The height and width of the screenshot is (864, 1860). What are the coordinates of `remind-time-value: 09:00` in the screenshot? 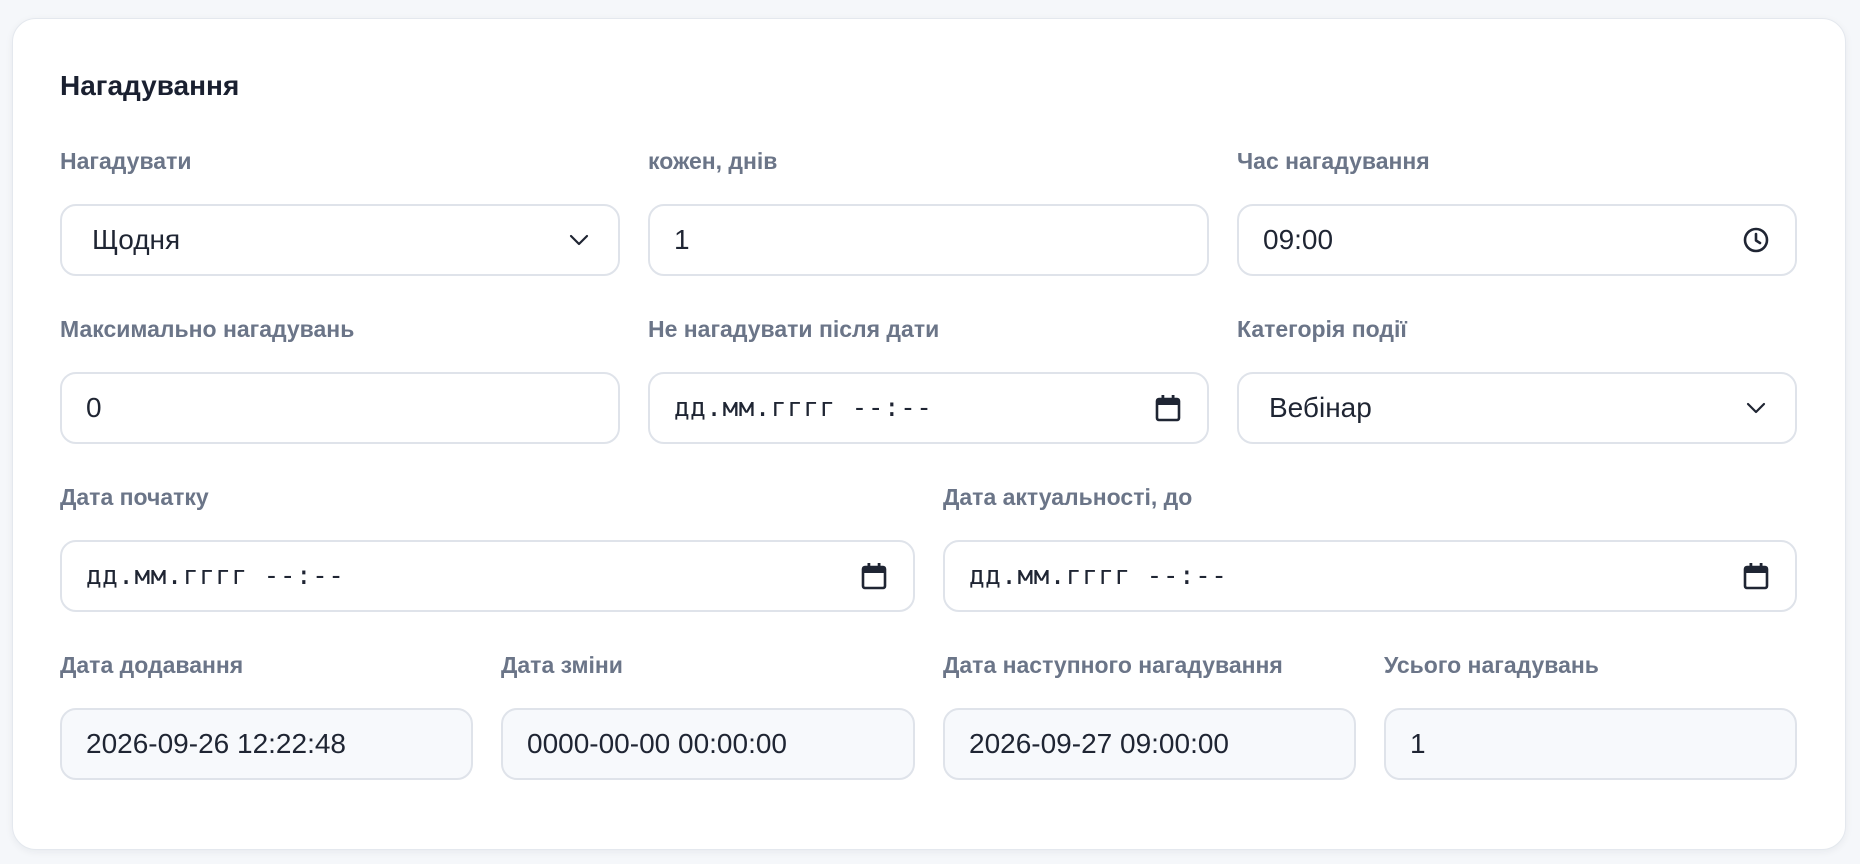 It's located at (1298, 239).